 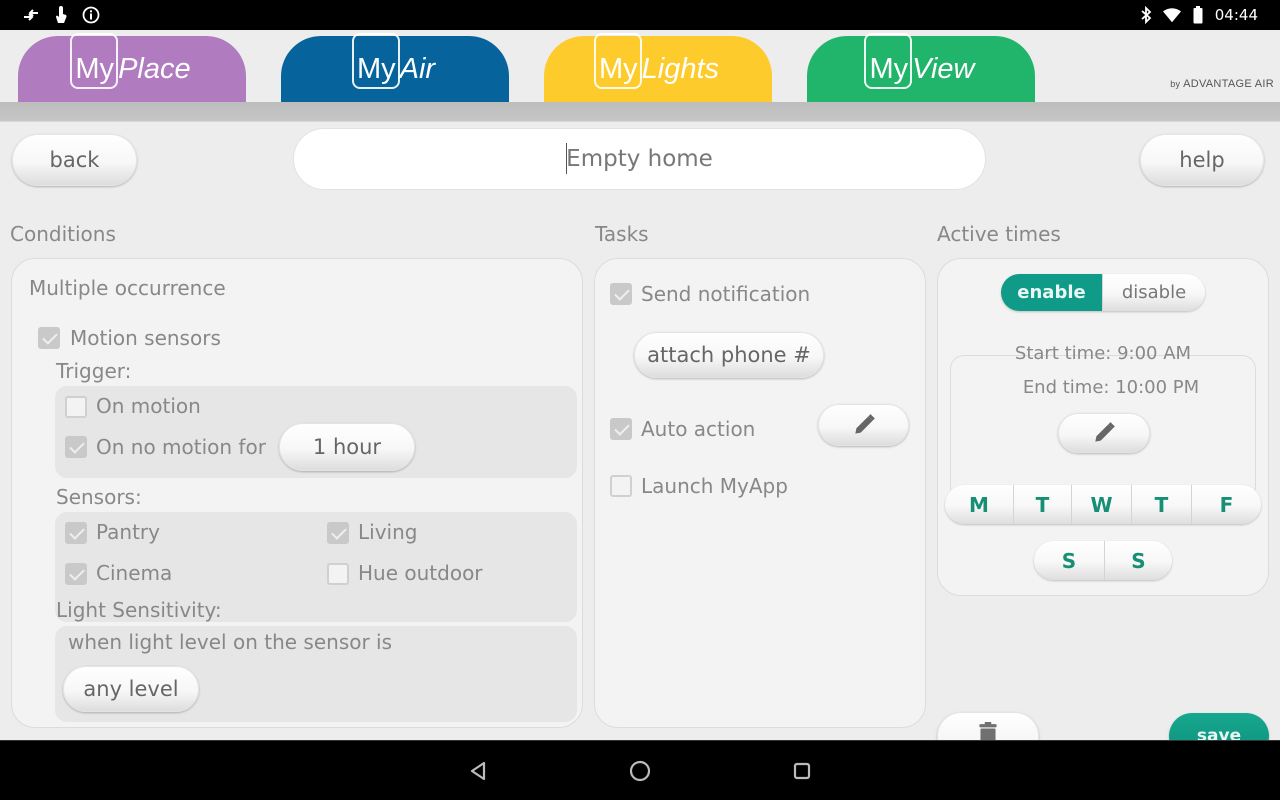 What do you see at coordinates (148, 406) in the screenshot?
I see `on-motion-label: On motion` at bounding box center [148, 406].